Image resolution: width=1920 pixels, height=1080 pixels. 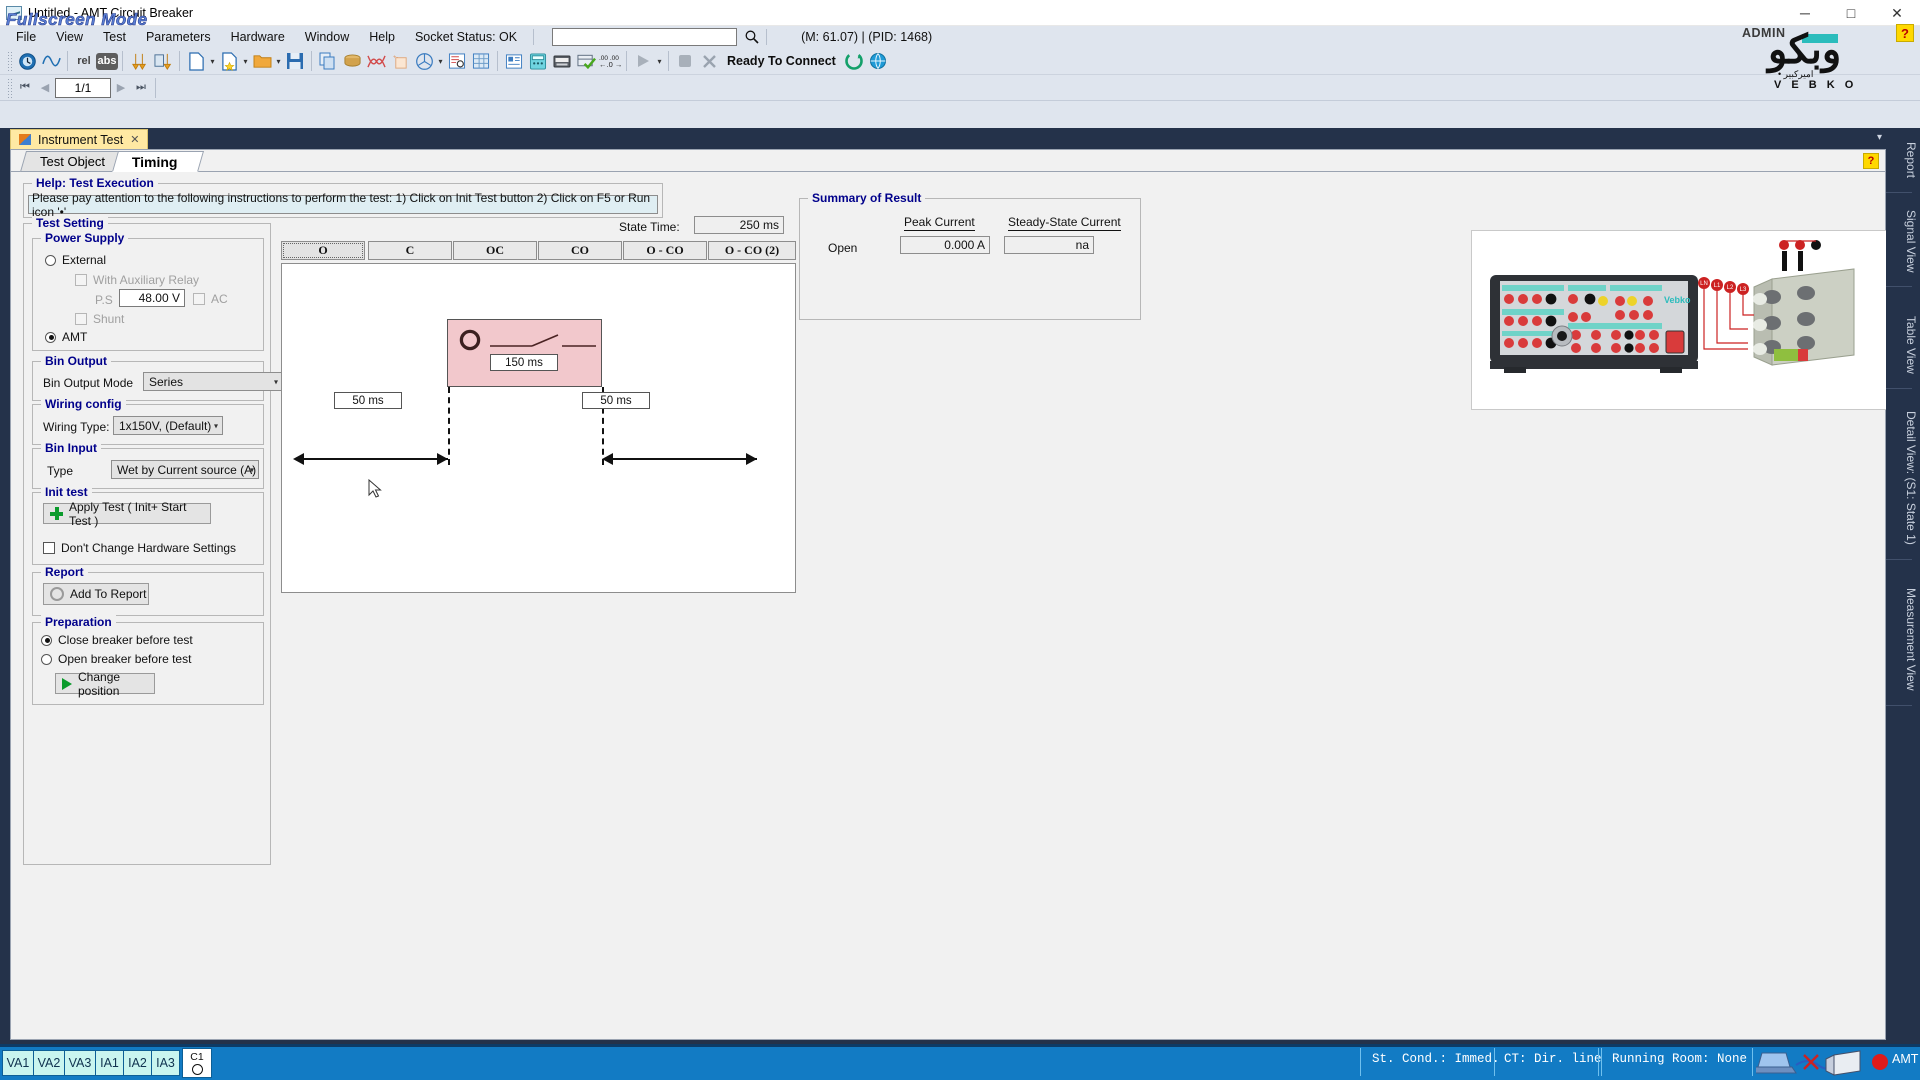 I want to click on last-page-icon: ⏭, so click(x=141, y=88).